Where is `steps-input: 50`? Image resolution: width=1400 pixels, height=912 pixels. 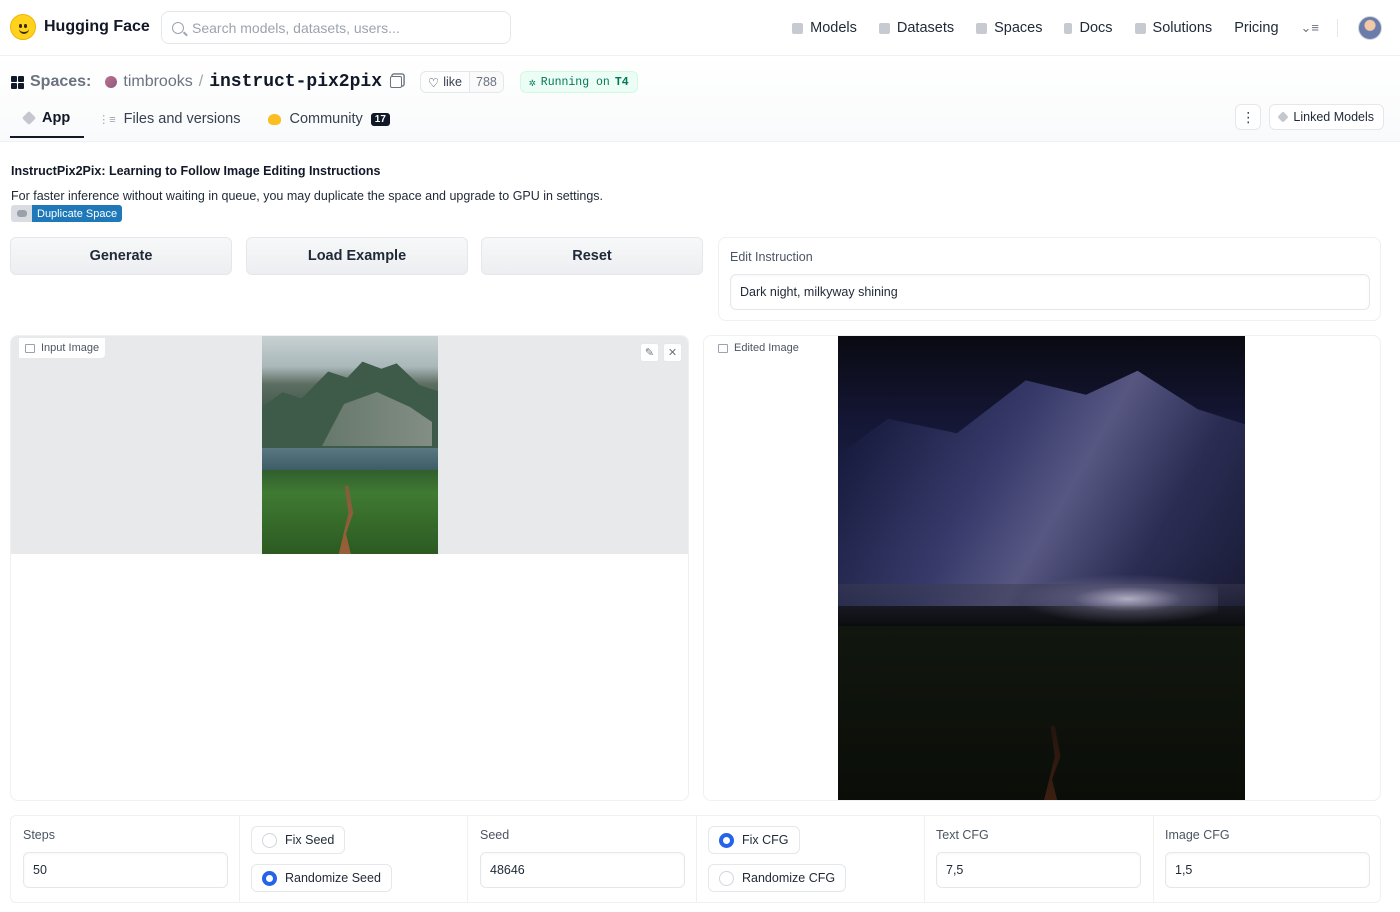 steps-input: 50 is located at coordinates (125, 870).